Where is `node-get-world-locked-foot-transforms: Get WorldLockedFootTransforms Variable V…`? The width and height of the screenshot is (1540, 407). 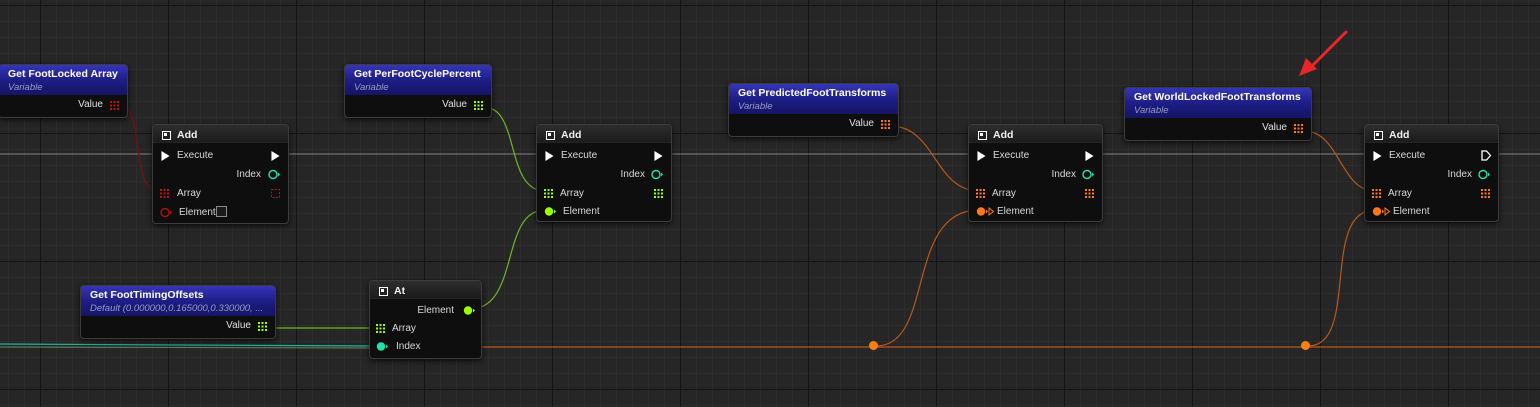
node-get-world-locked-foot-transforms: Get WorldLockedFootTransforms Variable V… is located at coordinates (1218, 114).